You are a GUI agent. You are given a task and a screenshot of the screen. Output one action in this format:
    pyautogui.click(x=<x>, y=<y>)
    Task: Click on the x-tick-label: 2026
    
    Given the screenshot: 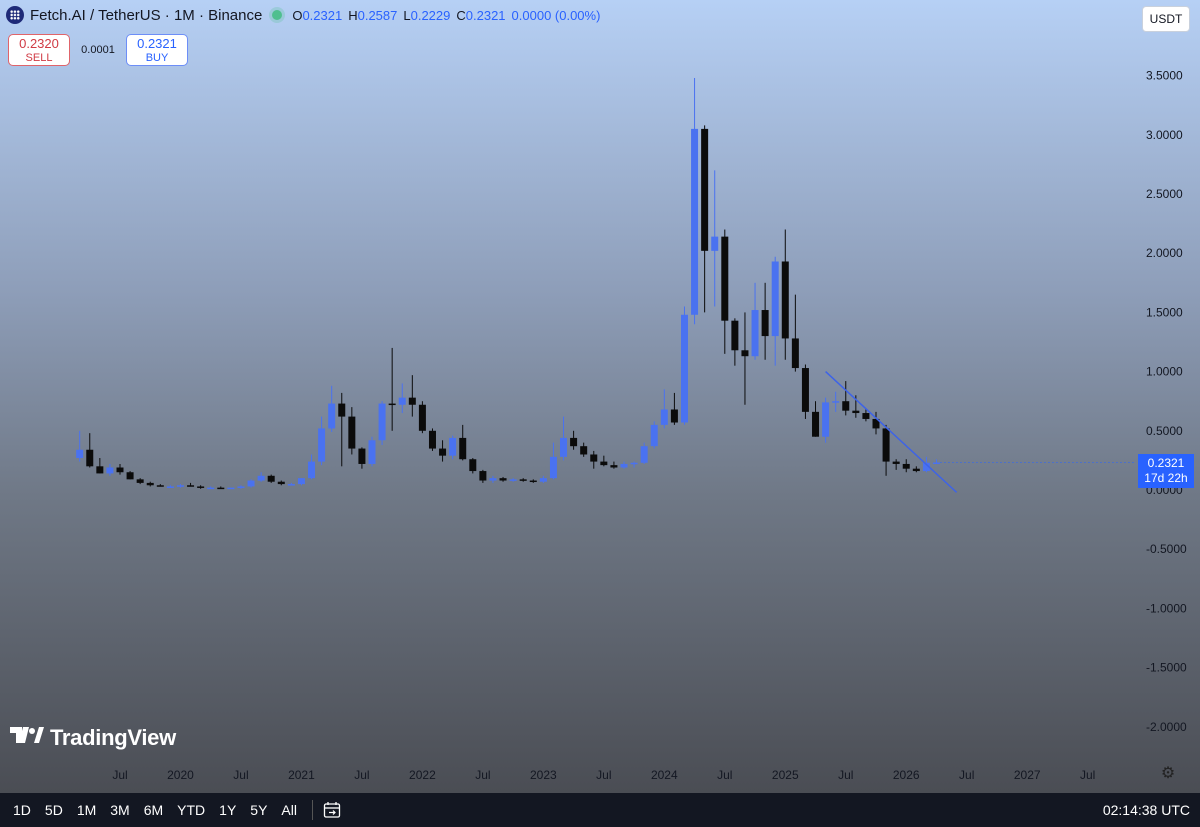 What is the action you would take?
    pyautogui.click(x=906, y=775)
    